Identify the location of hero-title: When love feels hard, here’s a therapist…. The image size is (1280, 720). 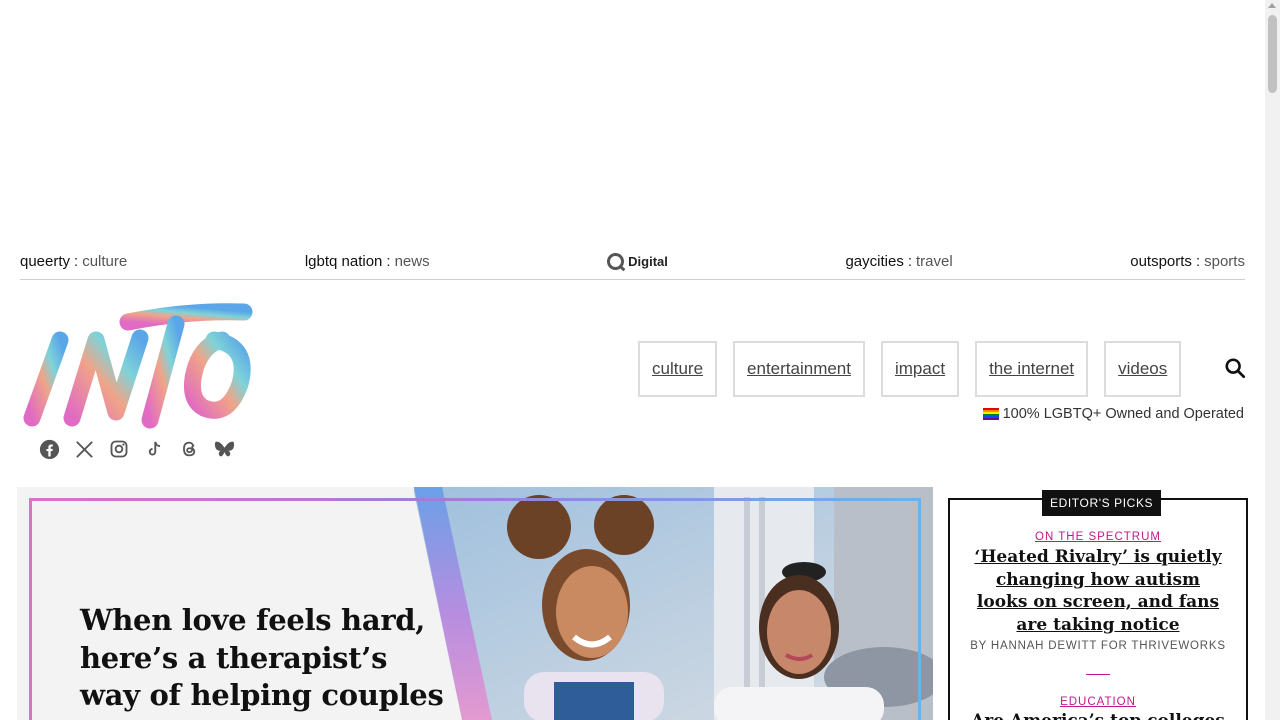
(262, 657).